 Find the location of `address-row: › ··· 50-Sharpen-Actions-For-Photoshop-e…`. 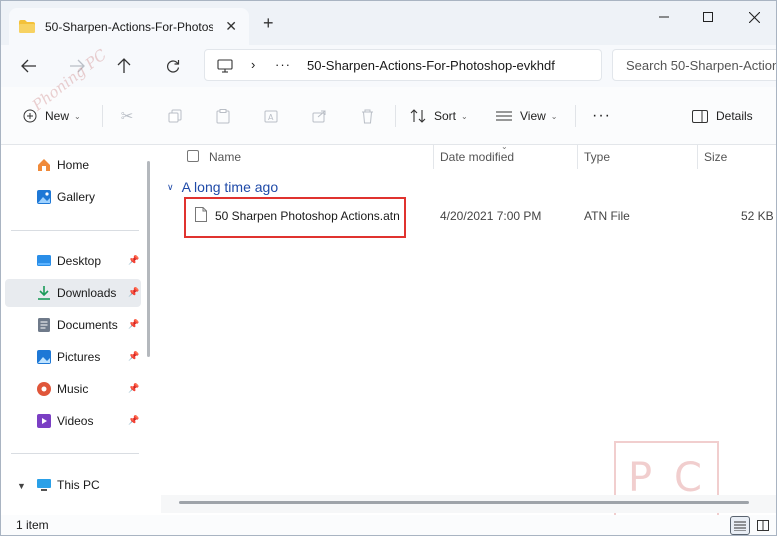

address-row: › ··· 50-Sharpen-Actions-For-Photoshop-e… is located at coordinates (389, 66).